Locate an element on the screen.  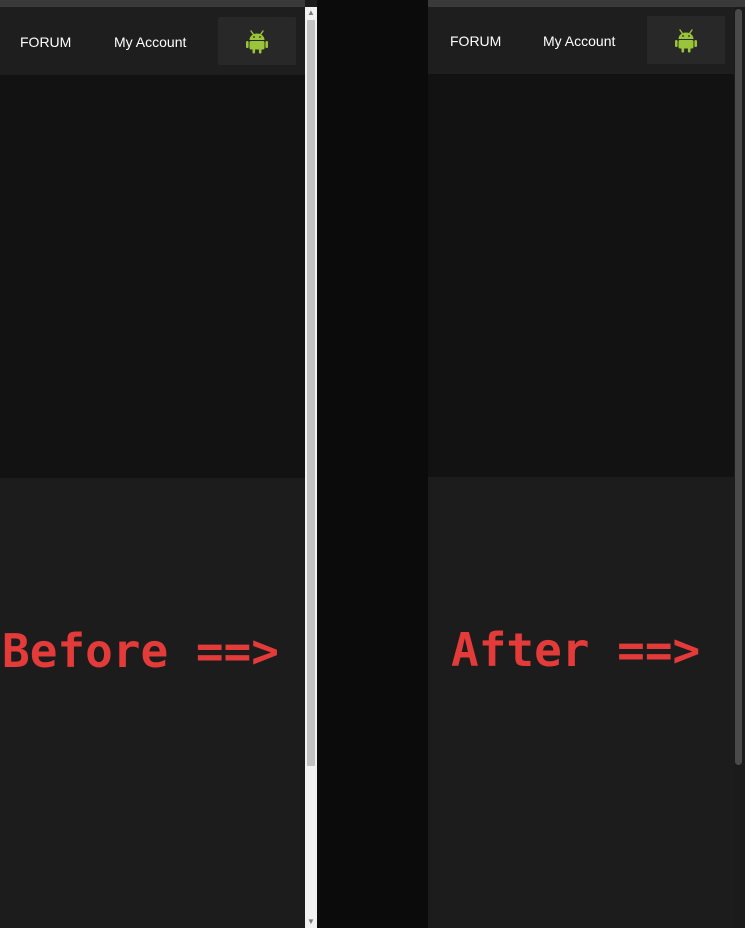
page-scrollbar is located at coordinates (739, 467).